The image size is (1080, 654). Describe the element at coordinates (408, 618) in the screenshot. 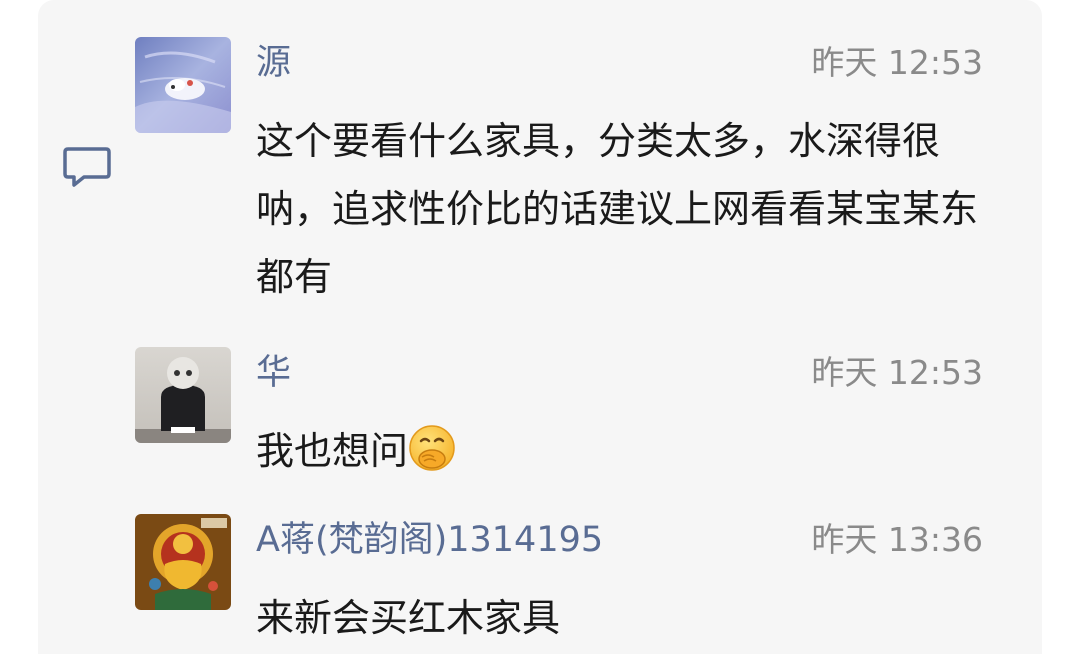

I see `comment-text: 来新会买红木家具` at that location.